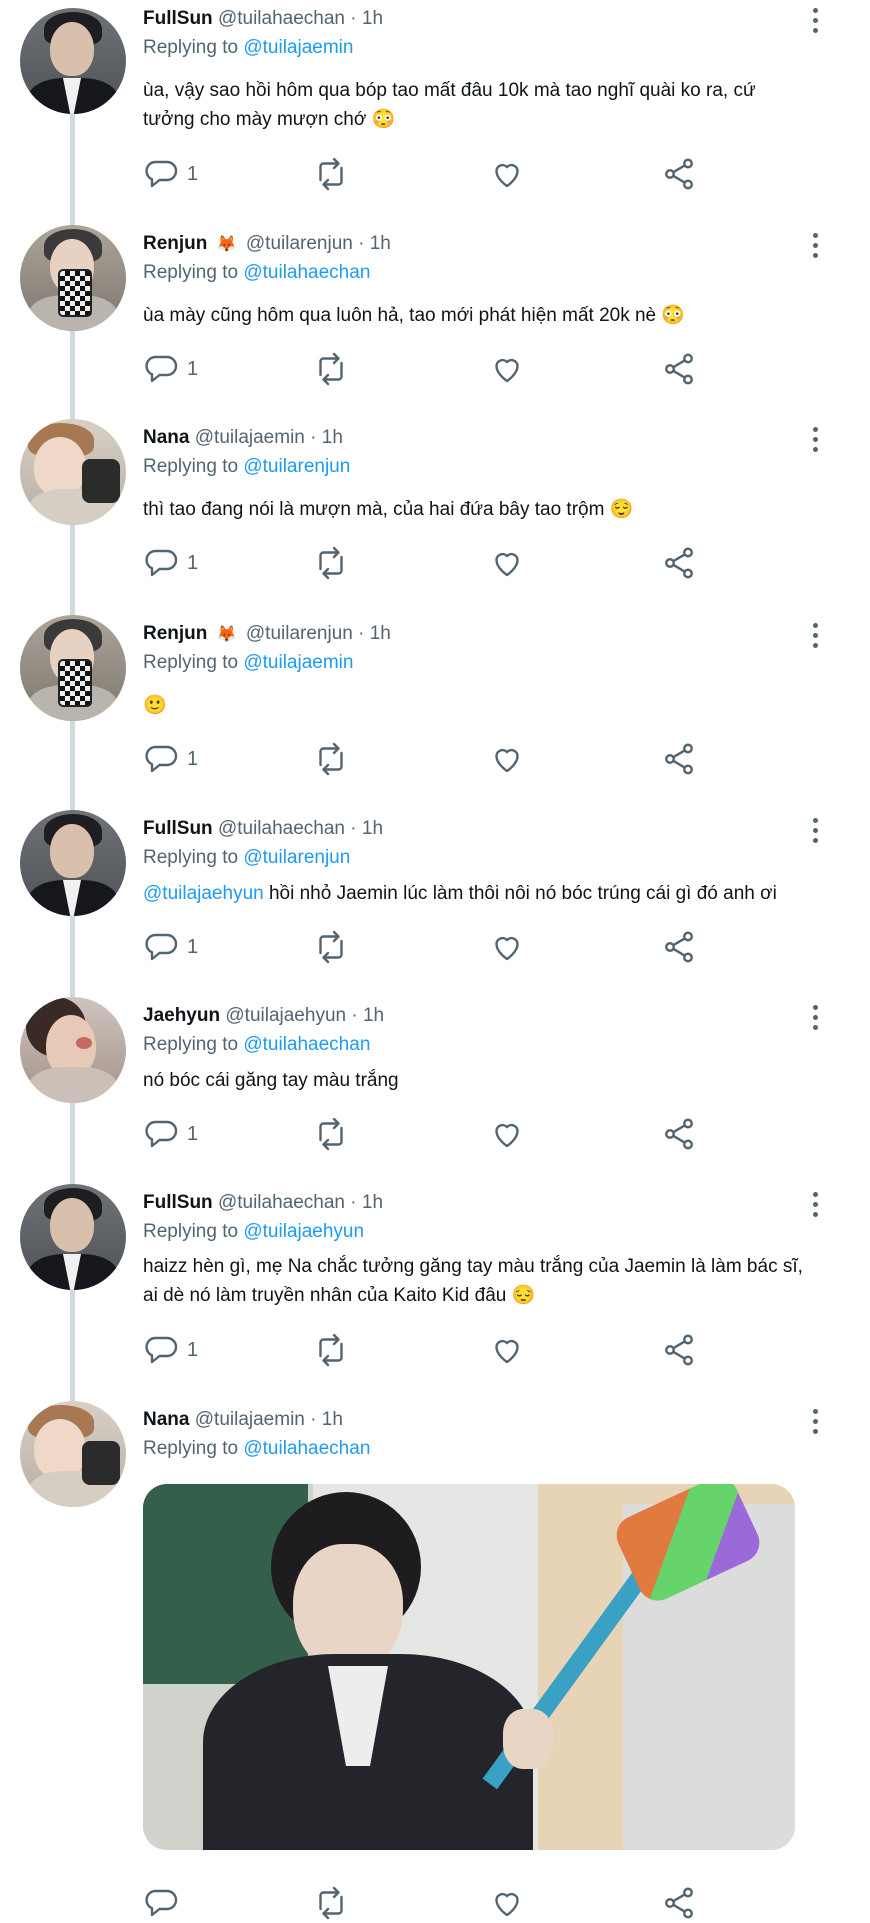  What do you see at coordinates (181, 1015) in the screenshot?
I see `display-name: Jaehyun` at bounding box center [181, 1015].